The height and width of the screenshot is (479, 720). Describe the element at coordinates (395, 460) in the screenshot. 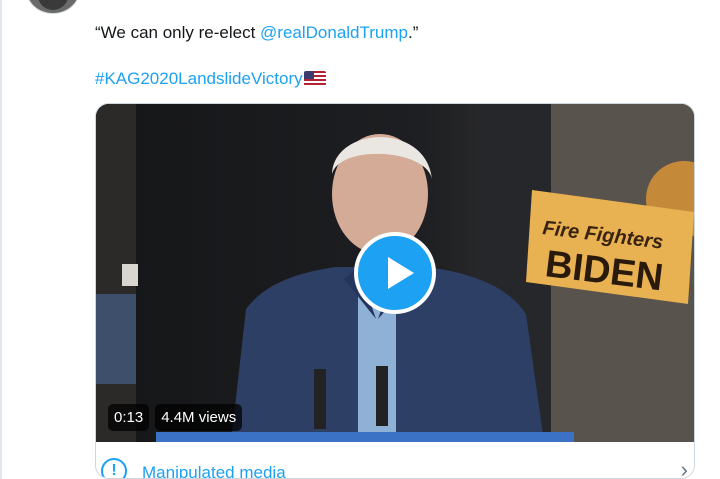

I see `manipulated-media-notice: ! Manipulated media ›` at that location.